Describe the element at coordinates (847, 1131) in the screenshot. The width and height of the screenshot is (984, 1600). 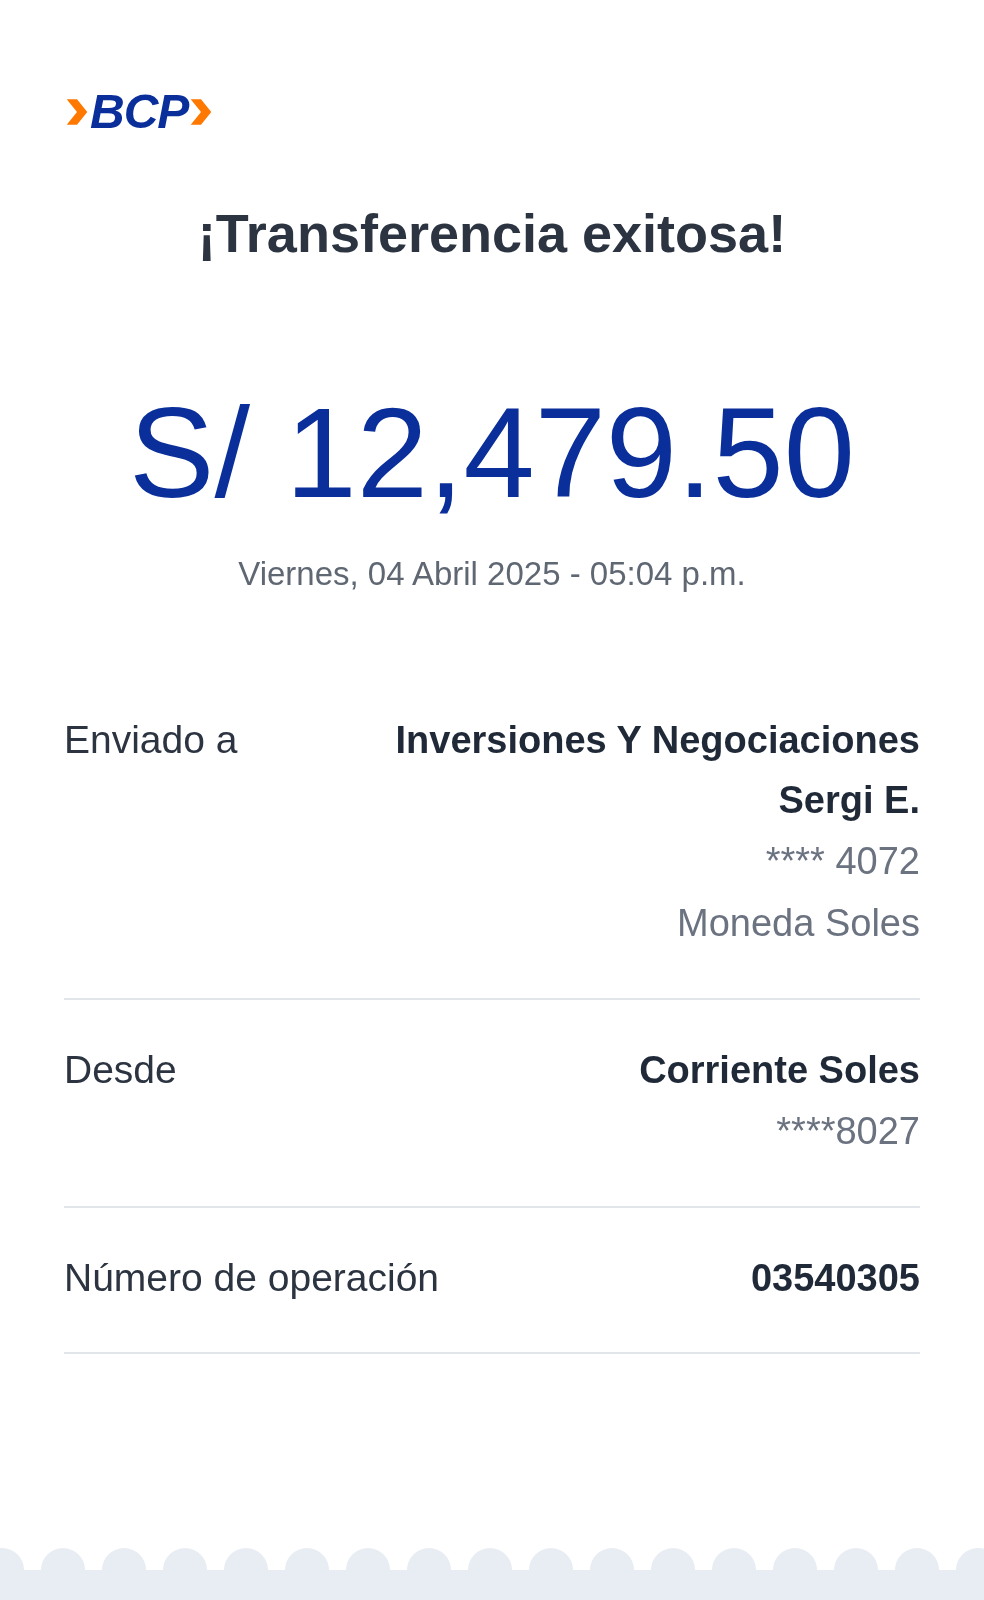
I see `detail-subtext: ****8027` at that location.